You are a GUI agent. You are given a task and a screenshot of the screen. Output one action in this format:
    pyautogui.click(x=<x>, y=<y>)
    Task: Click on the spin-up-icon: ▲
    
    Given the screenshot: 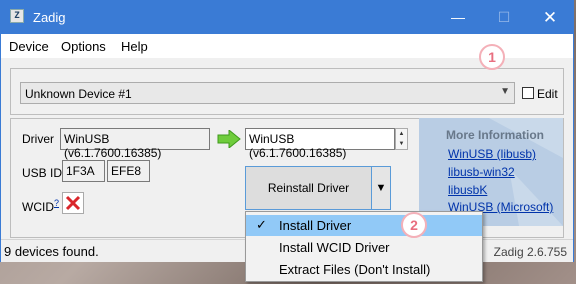 What is the action you would take?
    pyautogui.click(x=401, y=134)
    